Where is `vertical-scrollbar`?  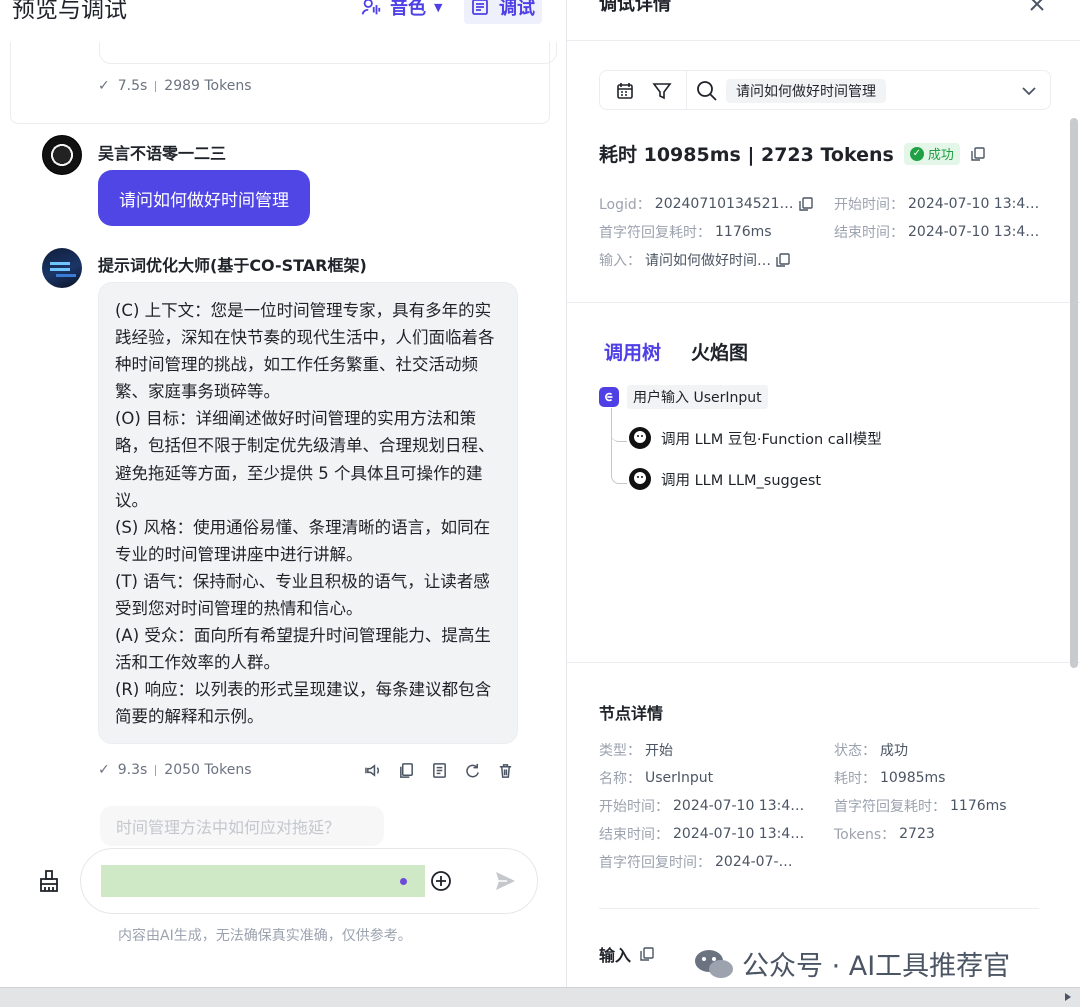
vertical-scrollbar is located at coordinates (1074, 393).